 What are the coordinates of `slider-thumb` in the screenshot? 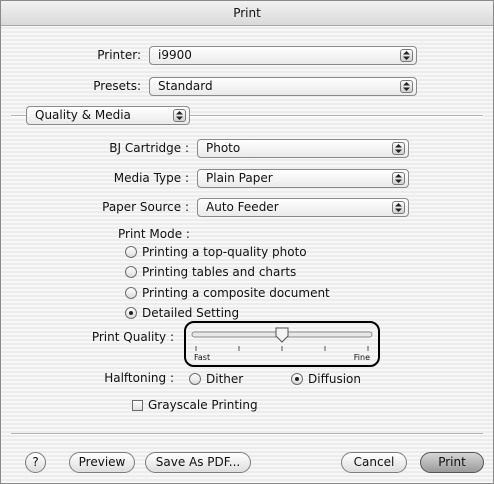 It's located at (282, 335).